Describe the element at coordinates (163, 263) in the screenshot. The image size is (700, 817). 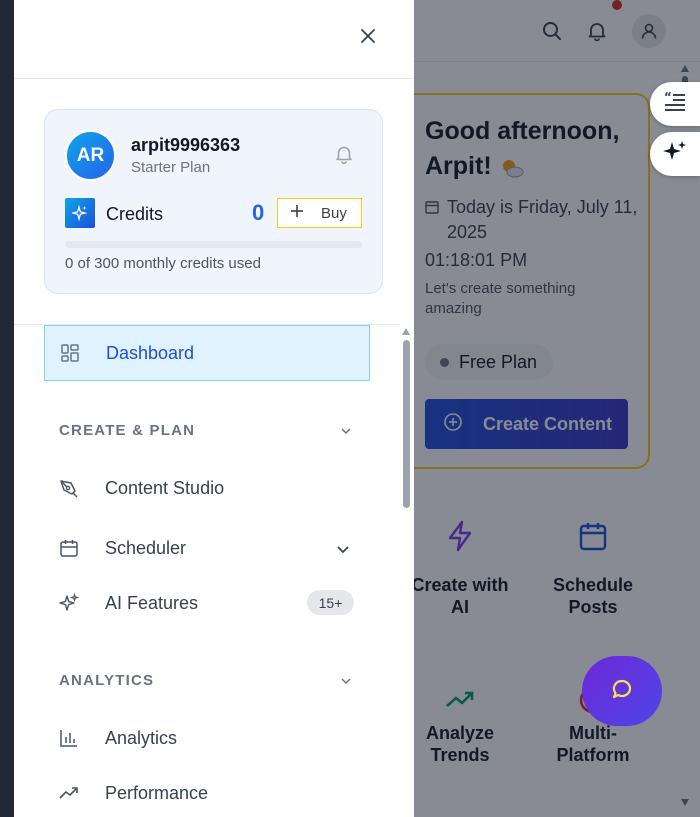
I see `credits-usage-text: 0 of 300 monthly credits used` at that location.